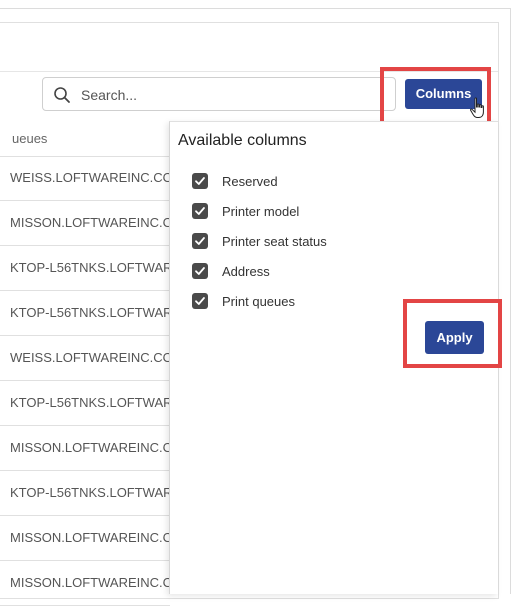 The image size is (519, 606). Describe the element at coordinates (274, 241) in the screenshot. I see `option-label: Printer seat status` at that location.